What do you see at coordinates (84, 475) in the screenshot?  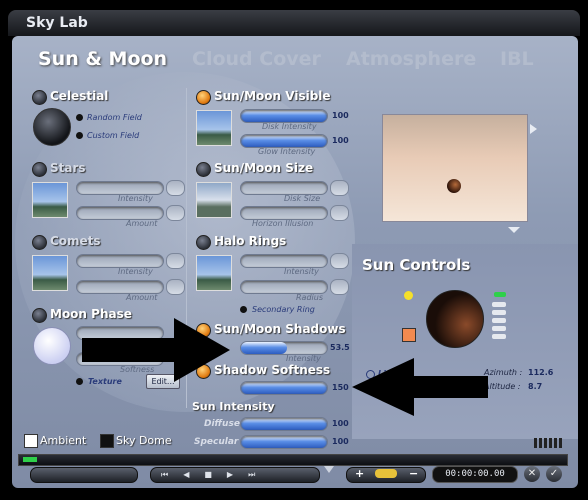 I see `frame-controls` at bounding box center [84, 475].